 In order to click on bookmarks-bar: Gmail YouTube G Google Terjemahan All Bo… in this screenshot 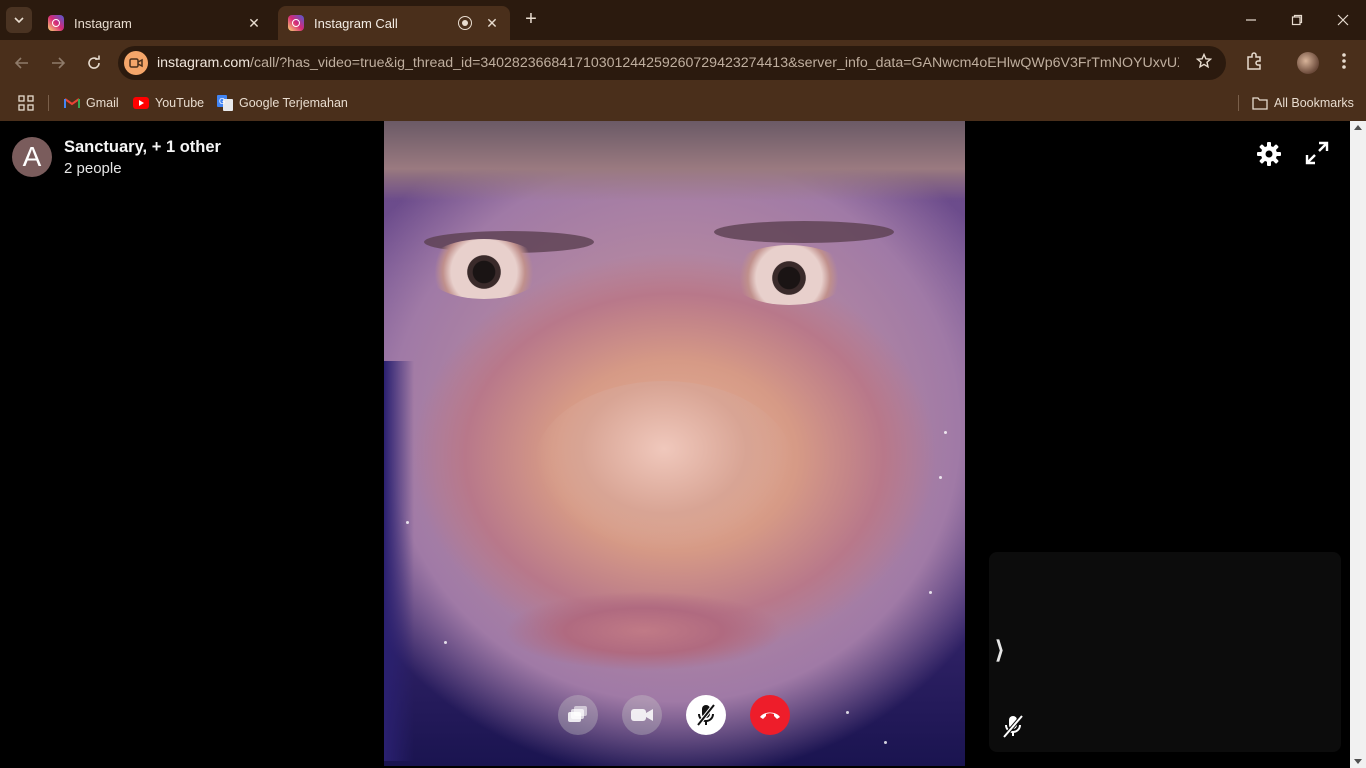, I will do `click(683, 103)`.